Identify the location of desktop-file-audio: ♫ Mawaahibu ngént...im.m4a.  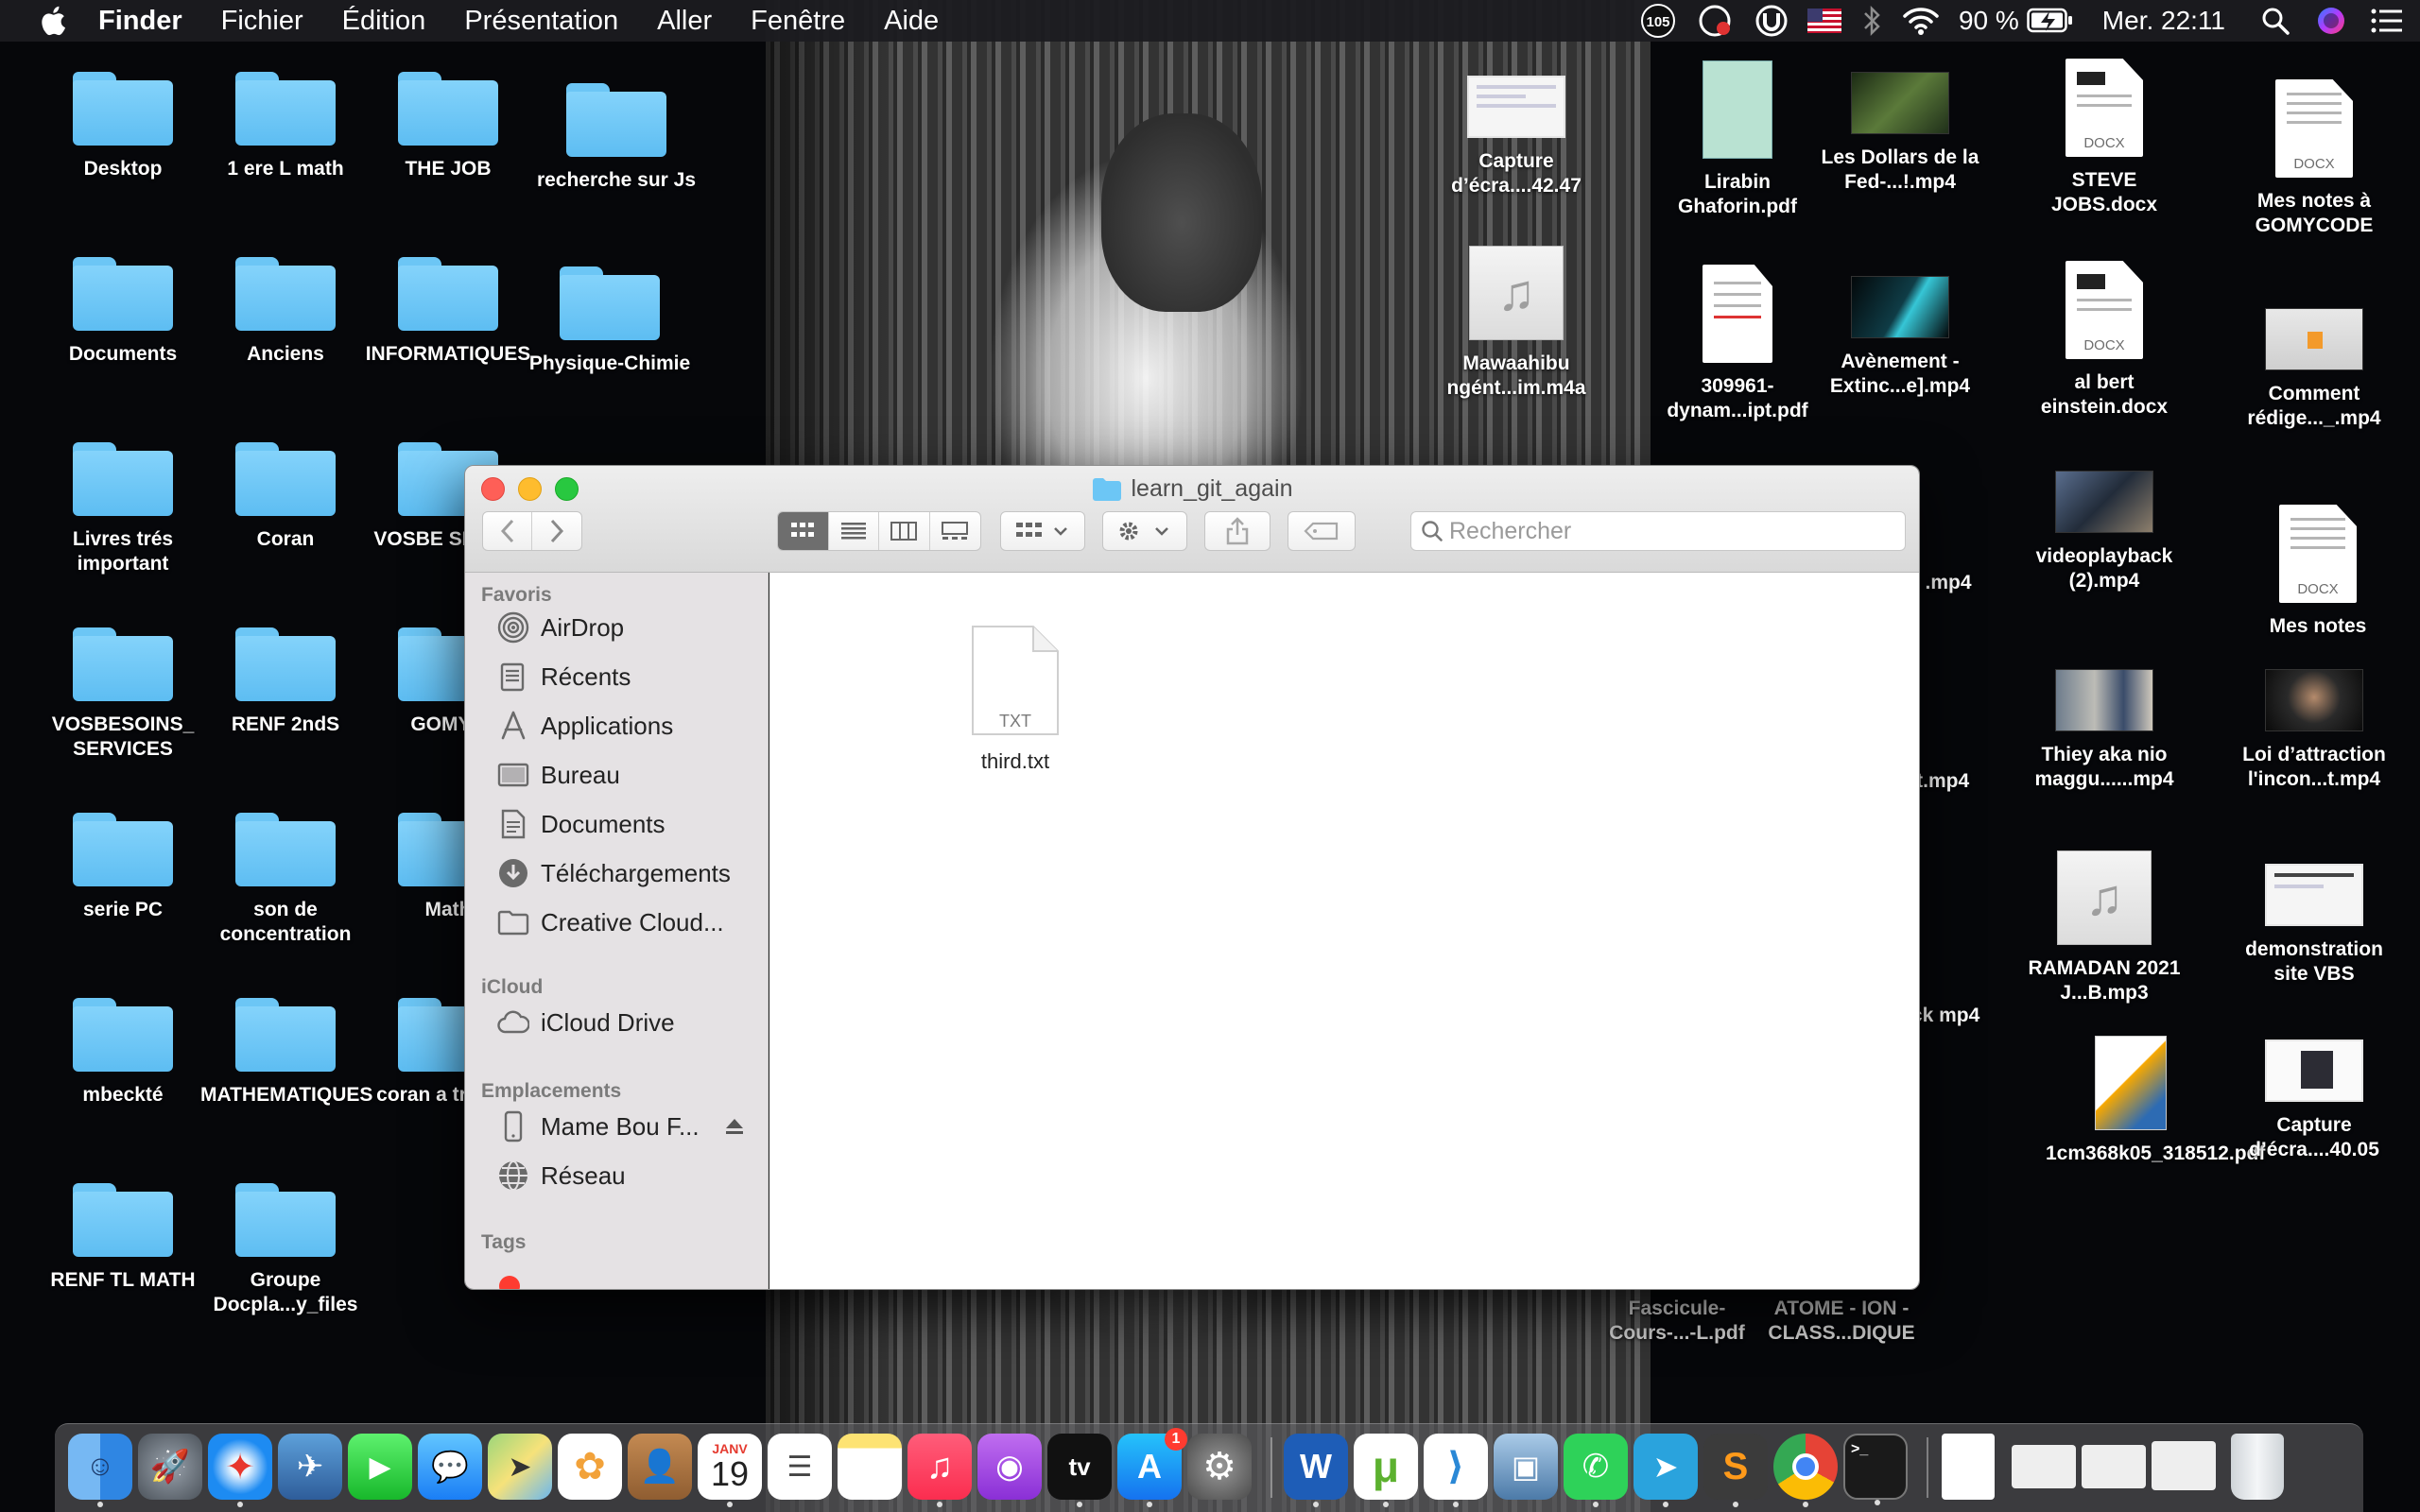
(1516, 323).